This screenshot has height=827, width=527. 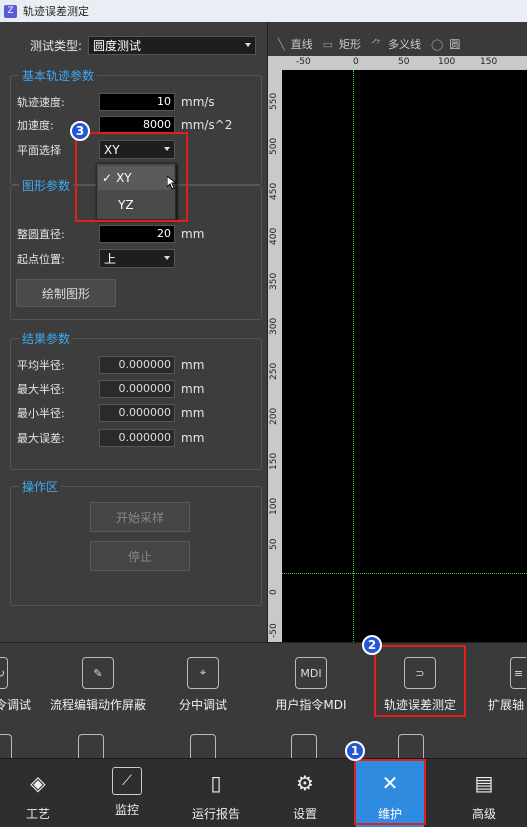 I want to click on avg-radius-value: 0.000000, so click(x=137, y=365).